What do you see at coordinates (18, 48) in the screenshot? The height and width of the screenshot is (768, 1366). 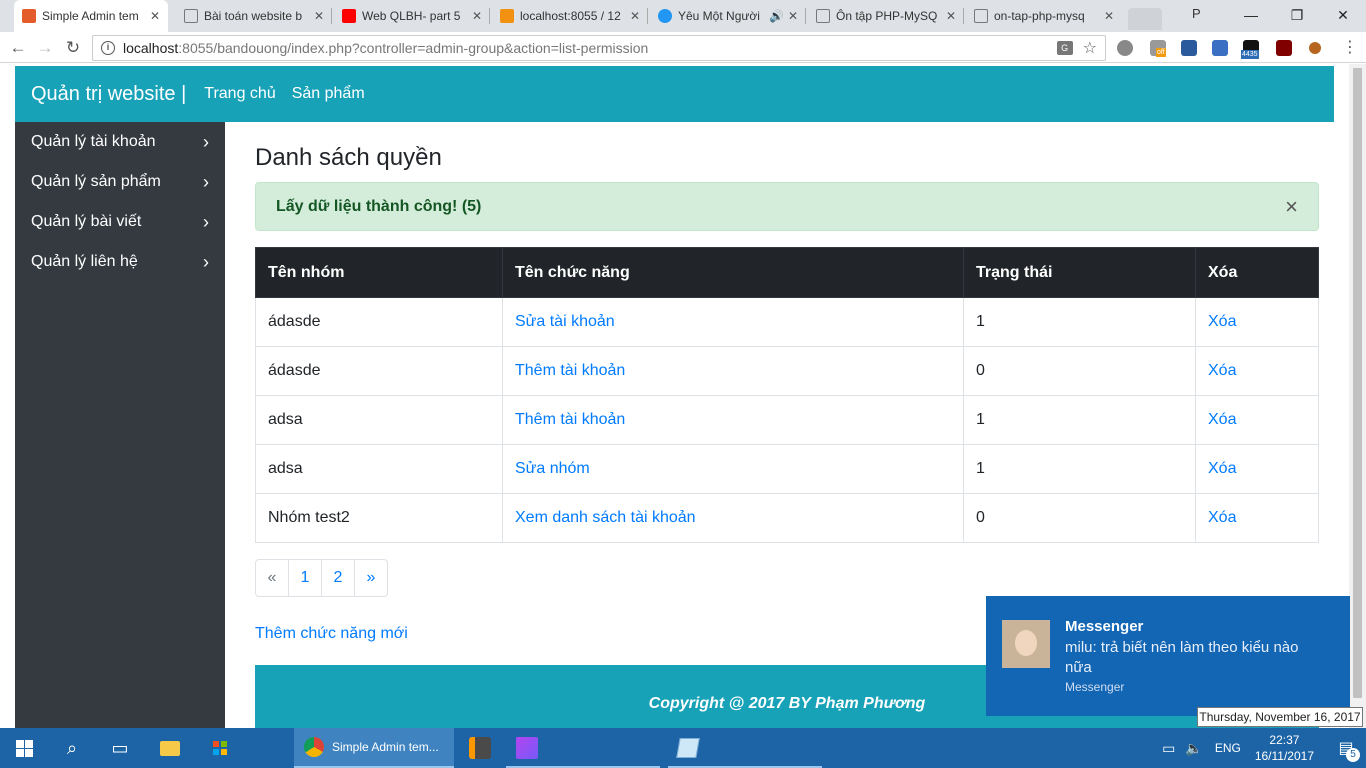 I see `back-icon: ←` at bounding box center [18, 48].